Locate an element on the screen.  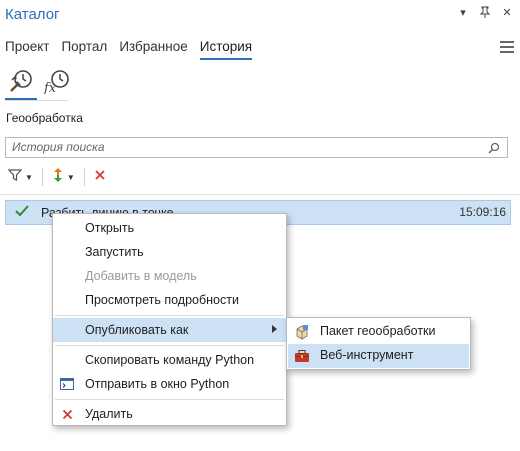
sort-icon is located at coordinates (58, 177).